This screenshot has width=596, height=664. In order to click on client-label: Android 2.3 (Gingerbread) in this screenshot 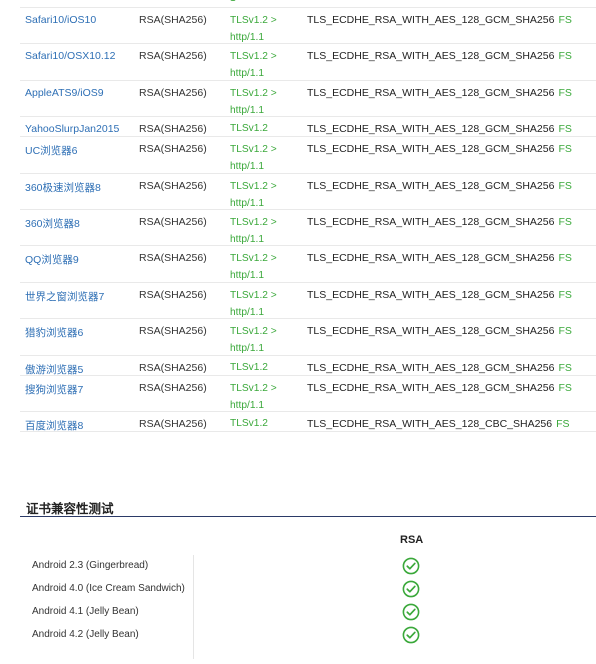, I will do `click(90, 565)`.